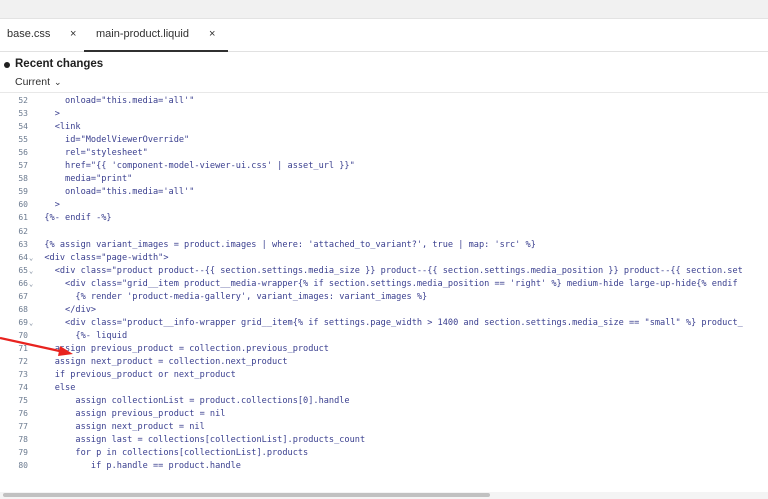 This screenshot has height=499, width=768. What do you see at coordinates (384, 414) in the screenshot?
I see `code-line: 76 assign previous_product = nil` at bounding box center [384, 414].